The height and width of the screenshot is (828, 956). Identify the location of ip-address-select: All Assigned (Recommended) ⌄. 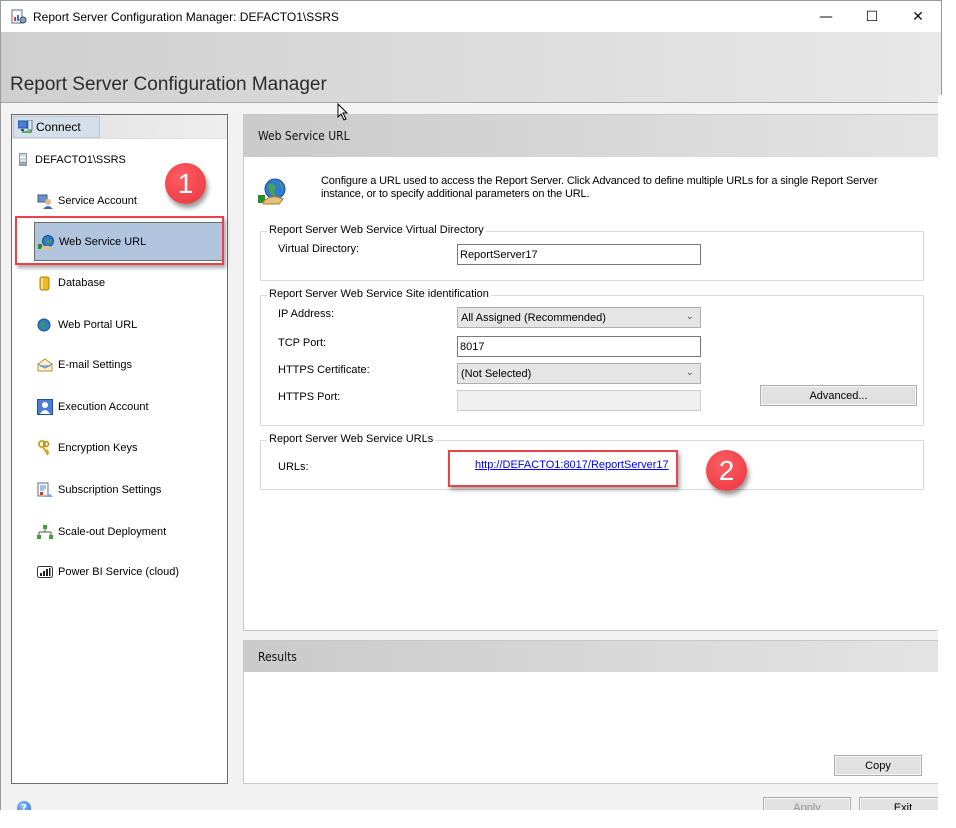
(579, 317).